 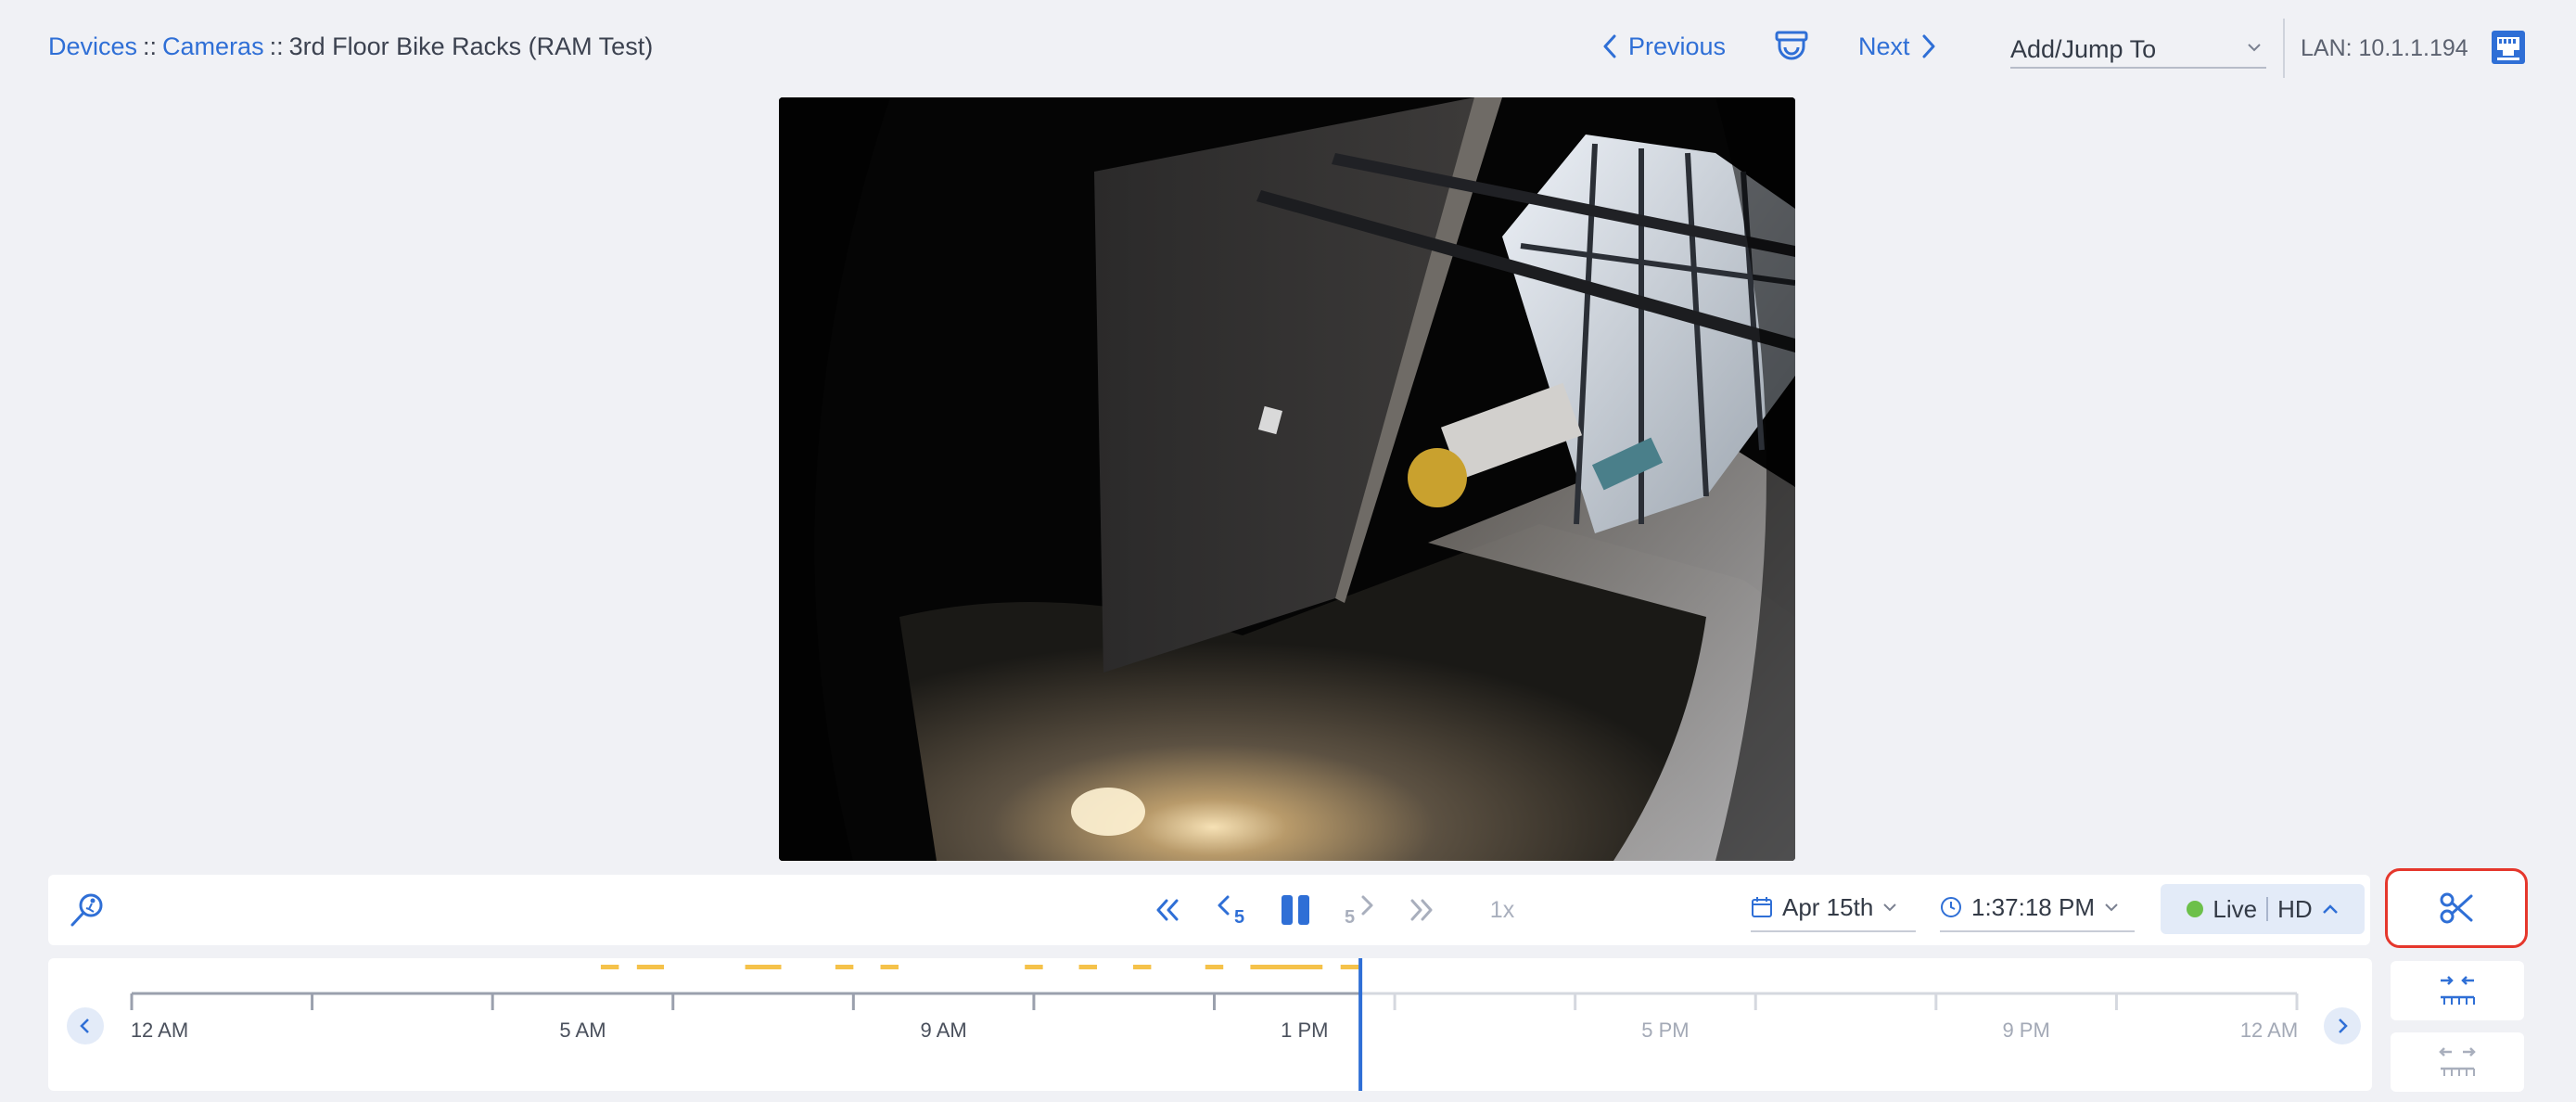 I want to click on speed-label: 1x, so click(x=1502, y=910).